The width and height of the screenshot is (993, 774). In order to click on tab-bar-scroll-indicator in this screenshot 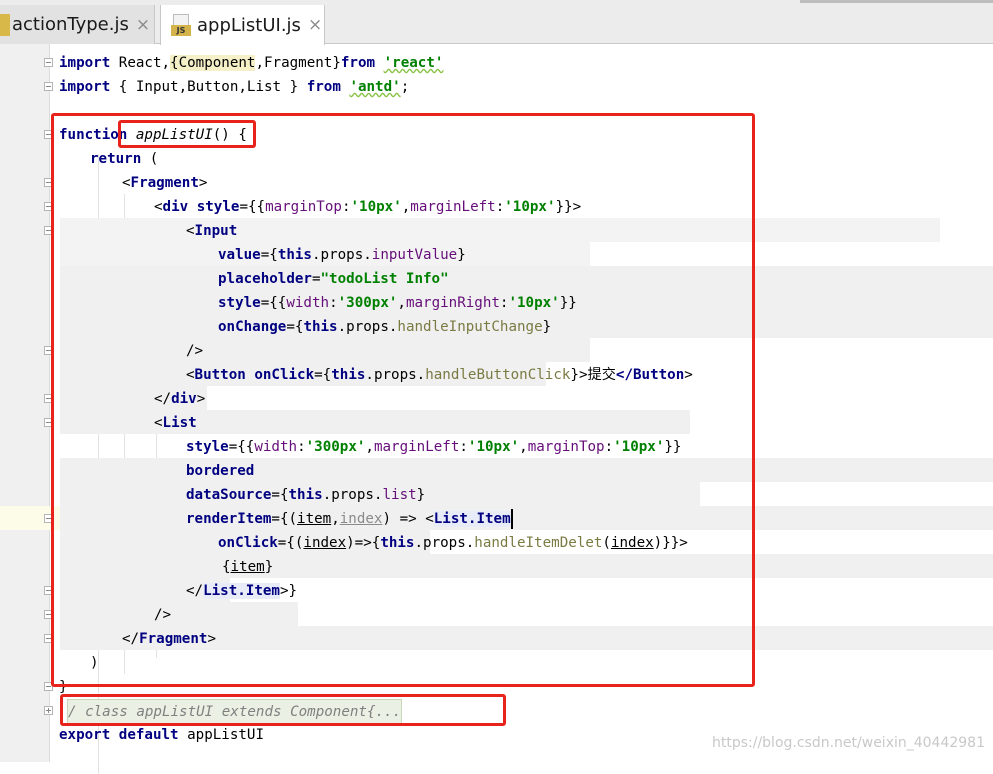, I will do `click(896, 1)`.